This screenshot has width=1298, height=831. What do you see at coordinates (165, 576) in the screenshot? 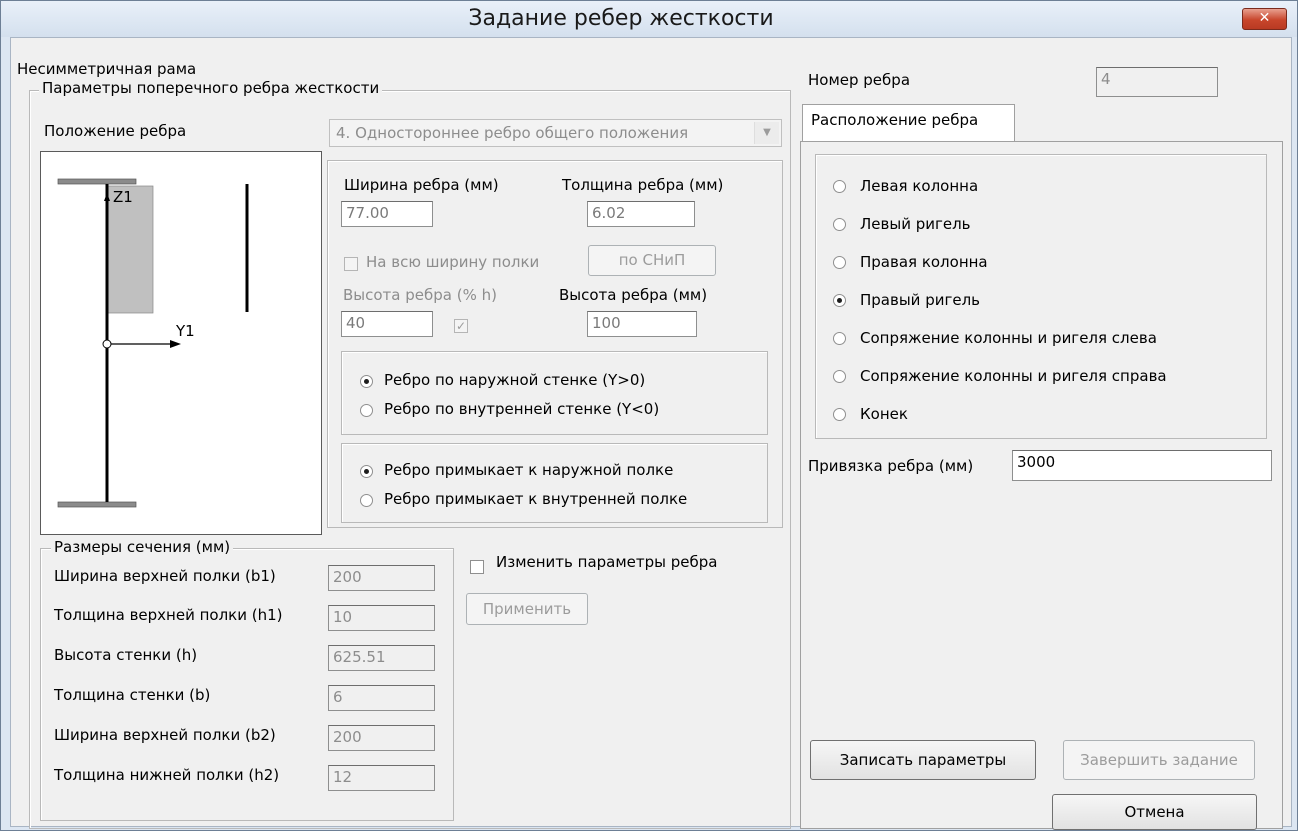
I see `section-label-b1: Ширина верхней полки (b1)` at bounding box center [165, 576].